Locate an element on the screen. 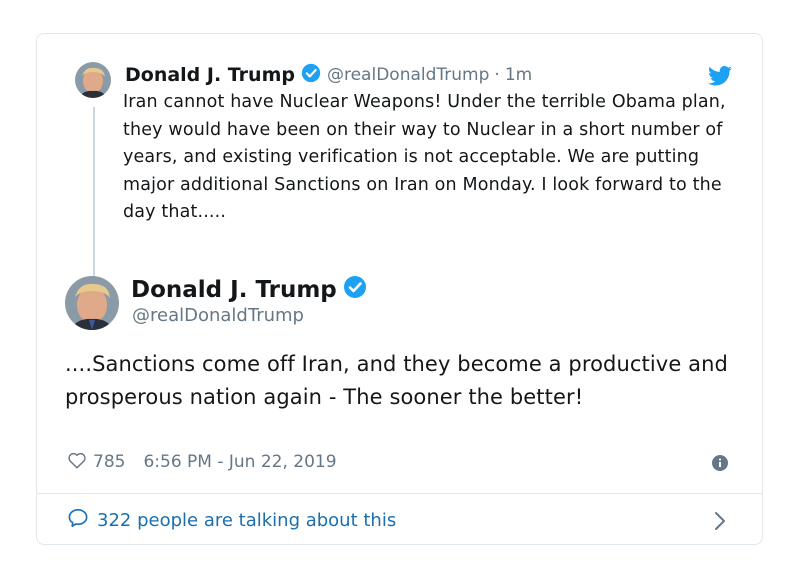 The image size is (799, 583). author-handle: @realDonaldTrump is located at coordinates (218, 315).